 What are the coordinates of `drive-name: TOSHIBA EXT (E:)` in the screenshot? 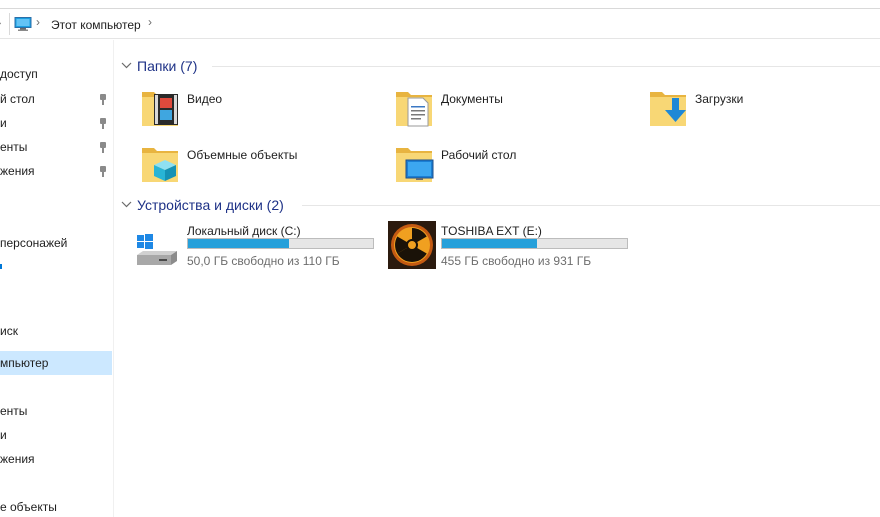 It's located at (491, 231).